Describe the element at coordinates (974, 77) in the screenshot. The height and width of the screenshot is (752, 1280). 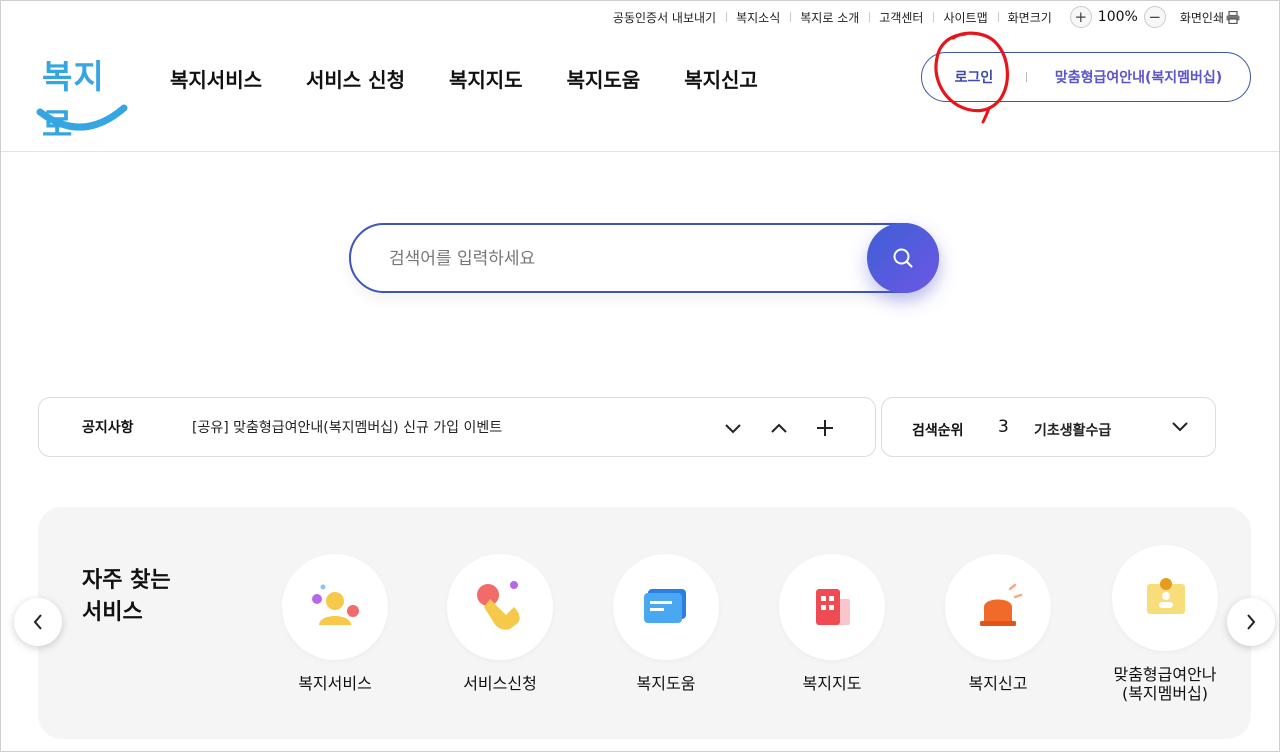
I see `login-button: 로그인` at that location.